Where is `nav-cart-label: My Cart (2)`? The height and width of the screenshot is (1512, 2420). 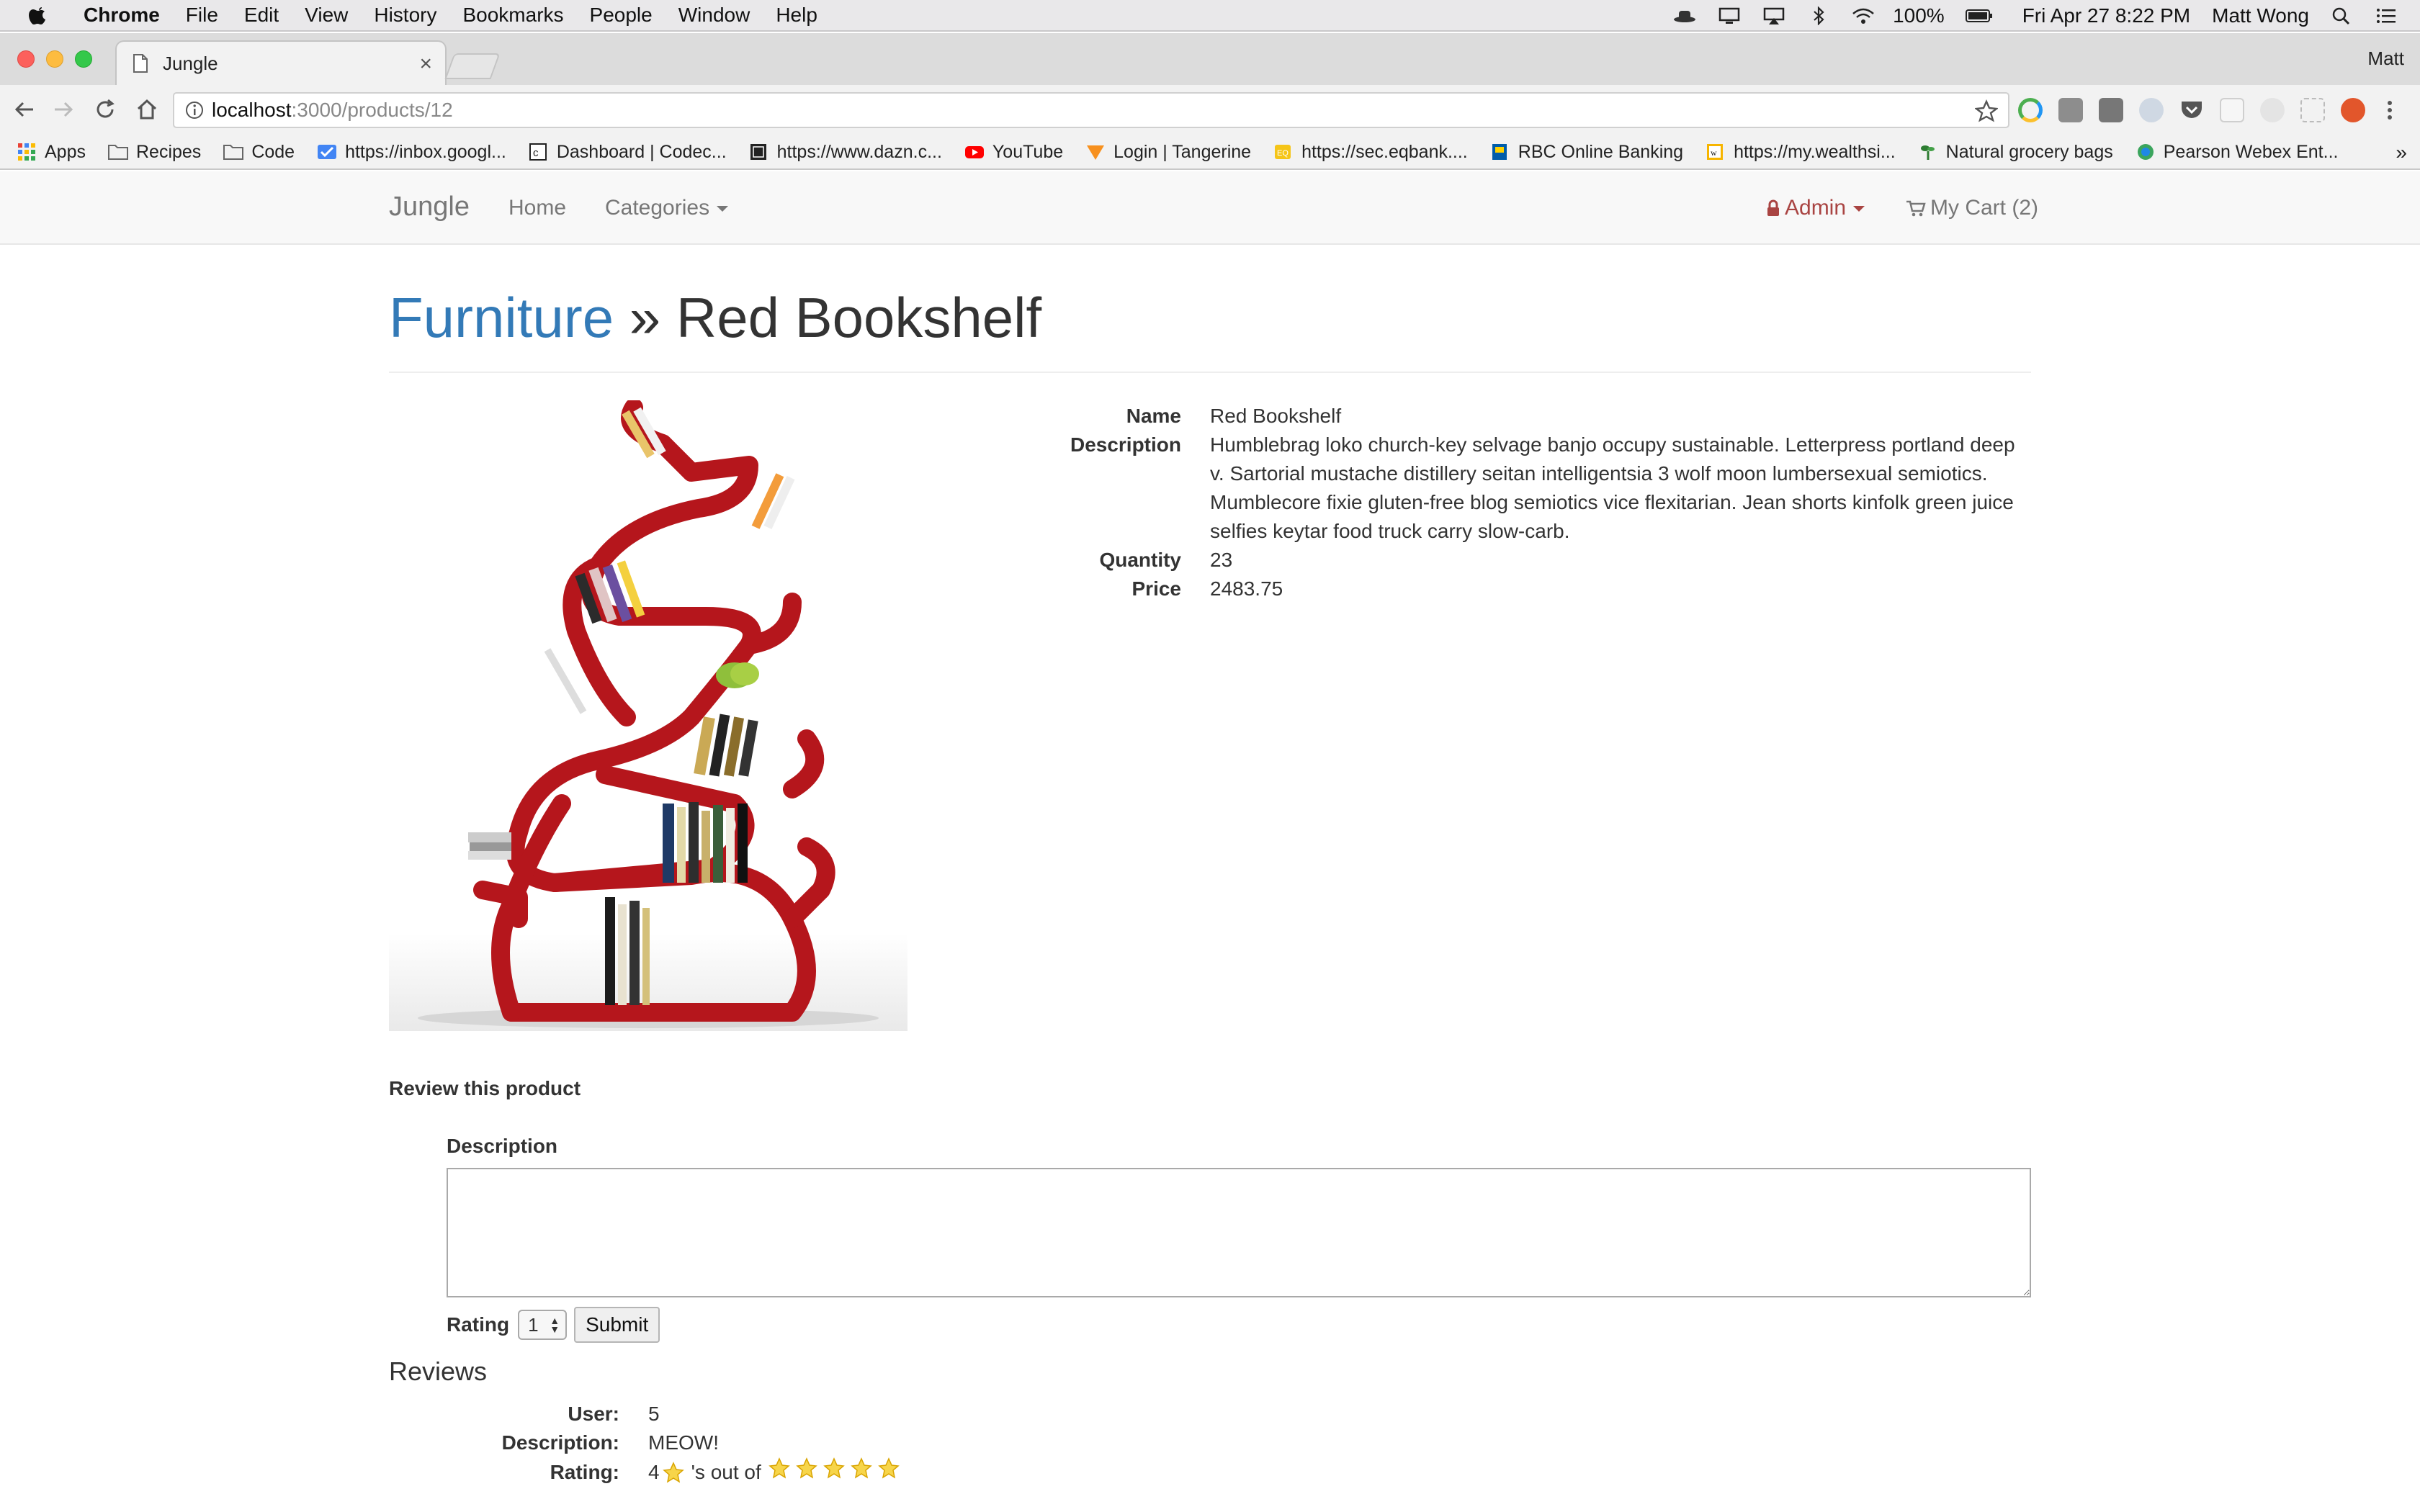
nav-cart-label: My Cart (2) is located at coordinates (1984, 208).